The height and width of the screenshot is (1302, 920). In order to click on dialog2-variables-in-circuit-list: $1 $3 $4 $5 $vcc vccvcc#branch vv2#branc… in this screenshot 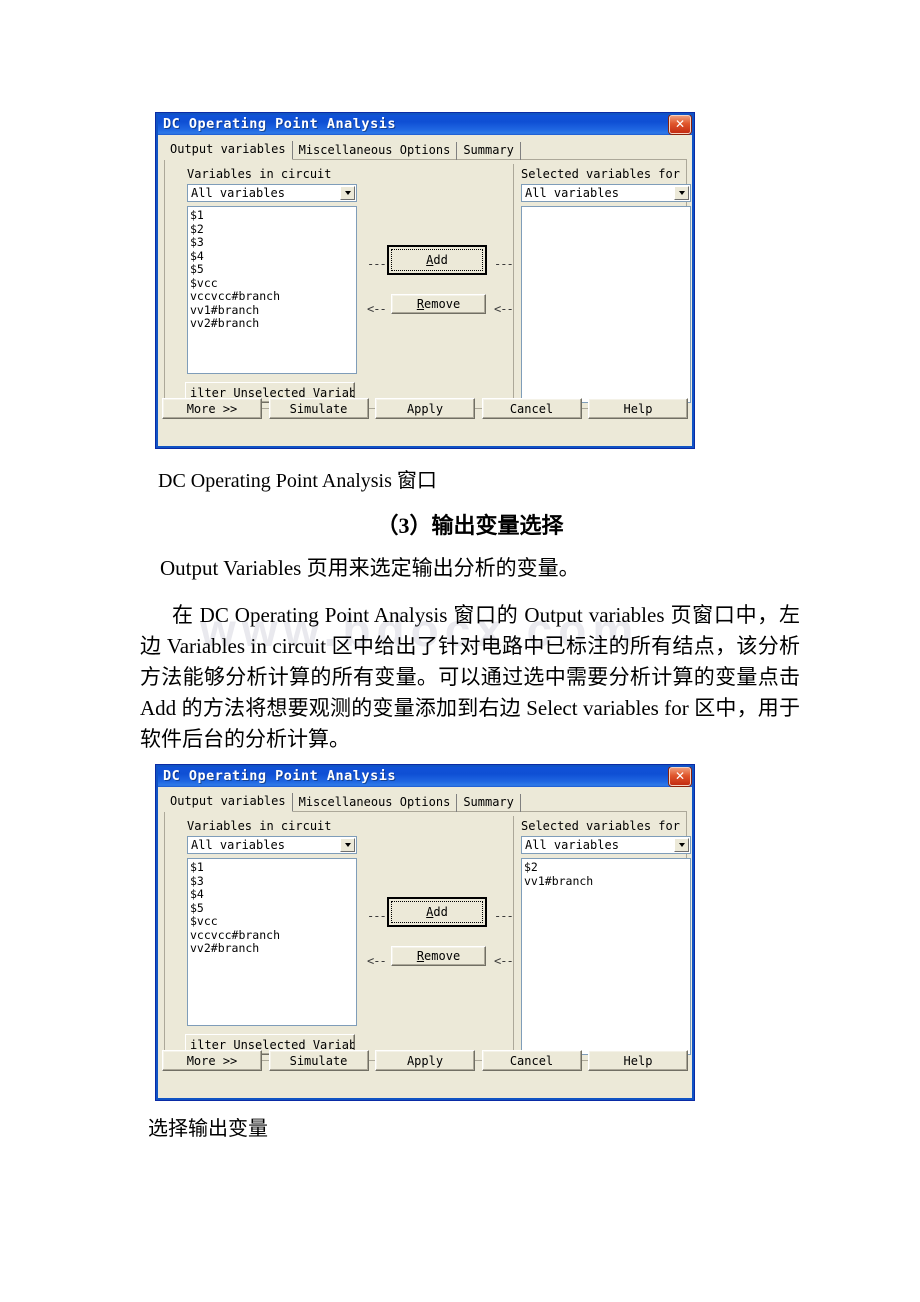, I will do `click(272, 942)`.